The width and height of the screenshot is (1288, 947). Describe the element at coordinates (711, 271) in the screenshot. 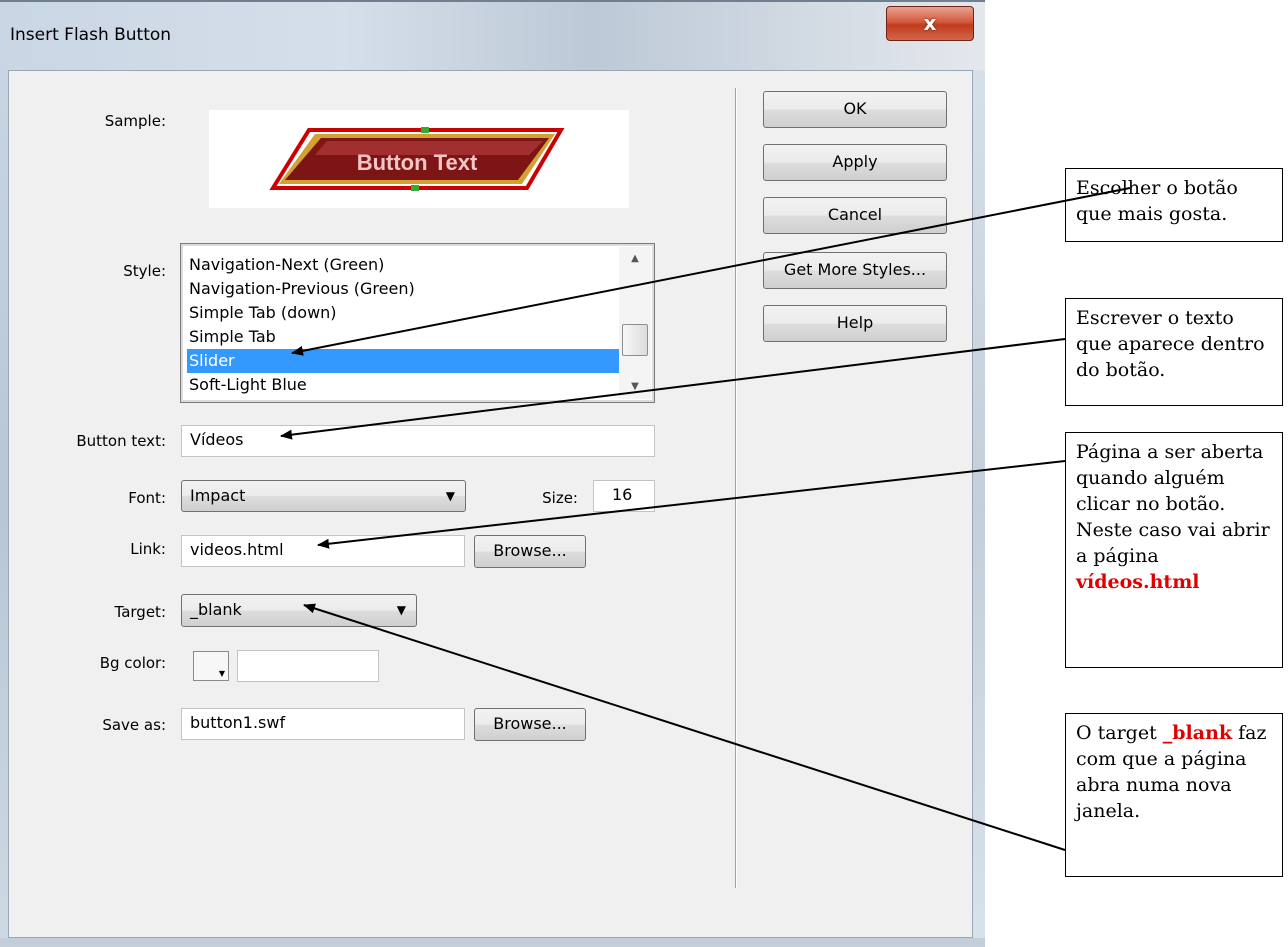

I see `arrow-to-style-list` at that location.